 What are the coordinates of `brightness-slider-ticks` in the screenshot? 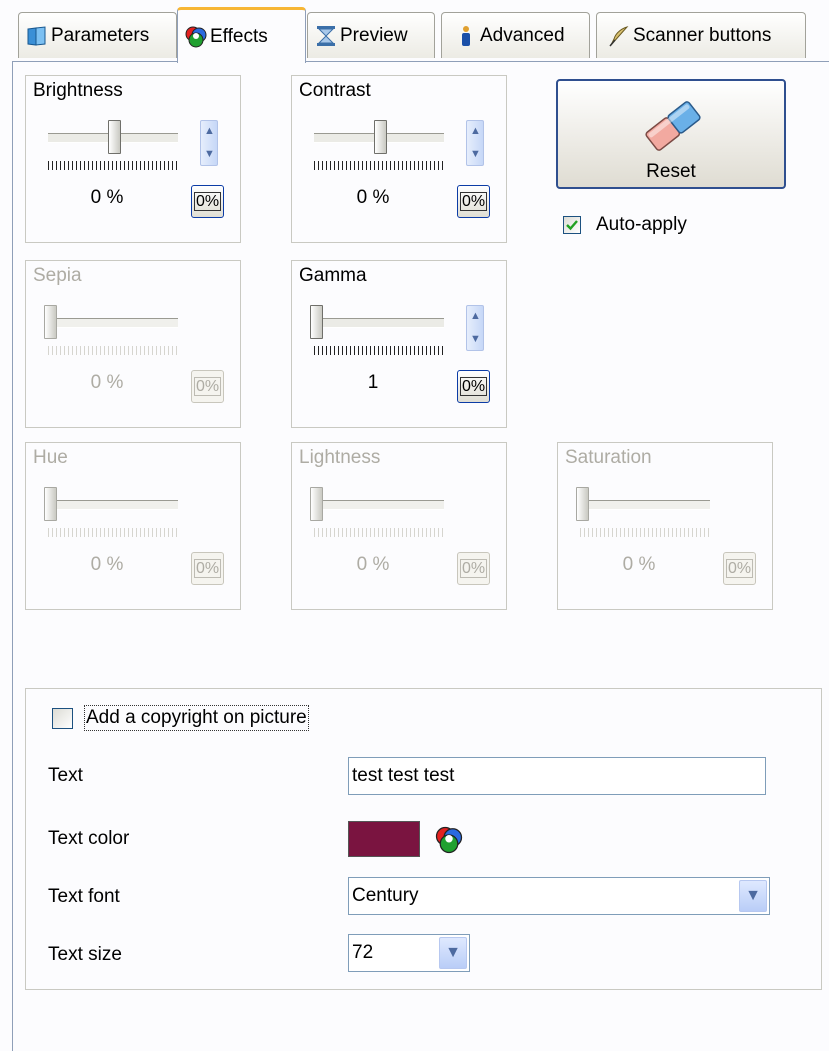 It's located at (113, 165).